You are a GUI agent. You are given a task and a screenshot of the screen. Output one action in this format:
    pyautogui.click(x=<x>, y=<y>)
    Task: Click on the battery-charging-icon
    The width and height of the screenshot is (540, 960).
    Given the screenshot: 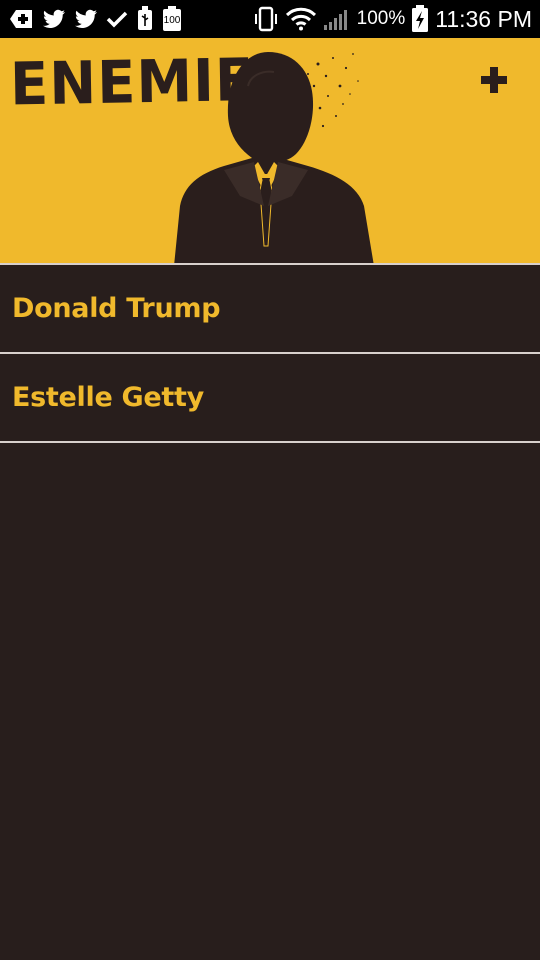 What is the action you would take?
    pyautogui.click(x=420, y=18)
    